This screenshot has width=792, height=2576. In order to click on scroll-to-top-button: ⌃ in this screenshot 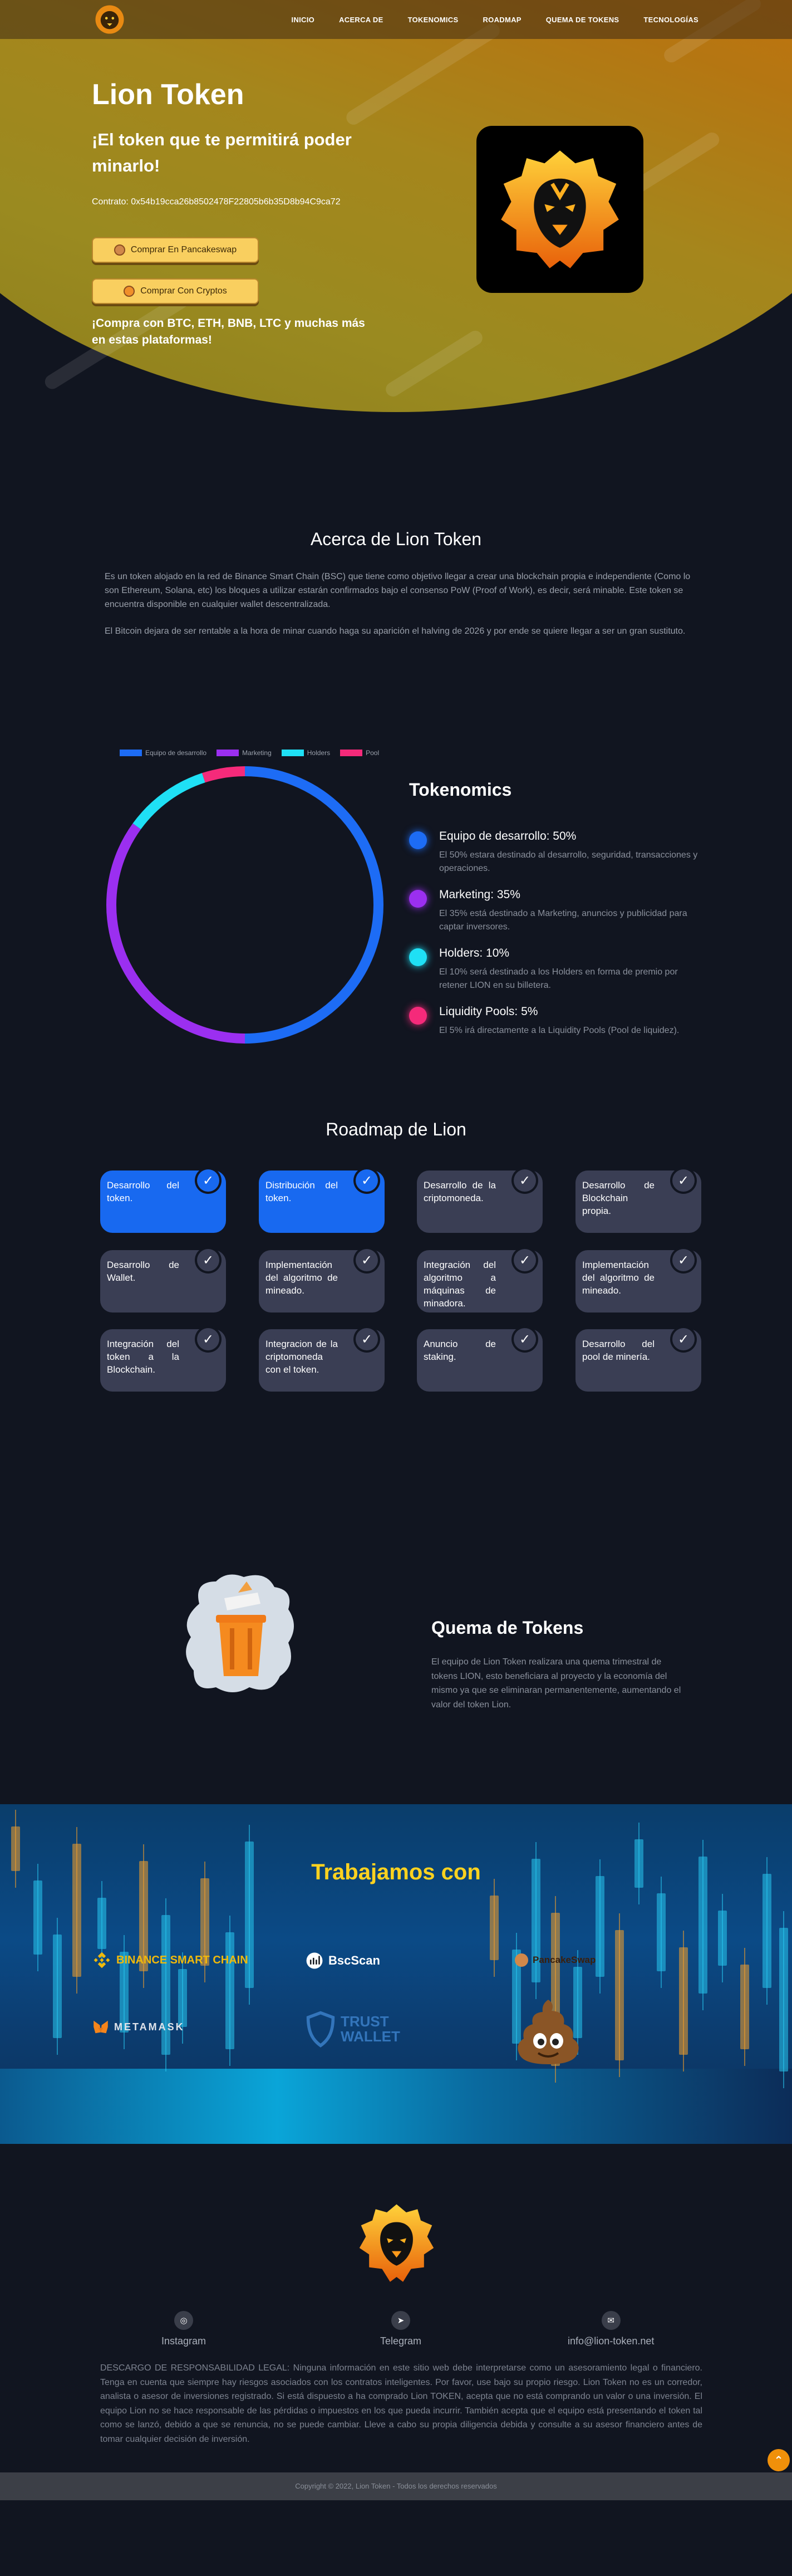, I will do `click(779, 2460)`.